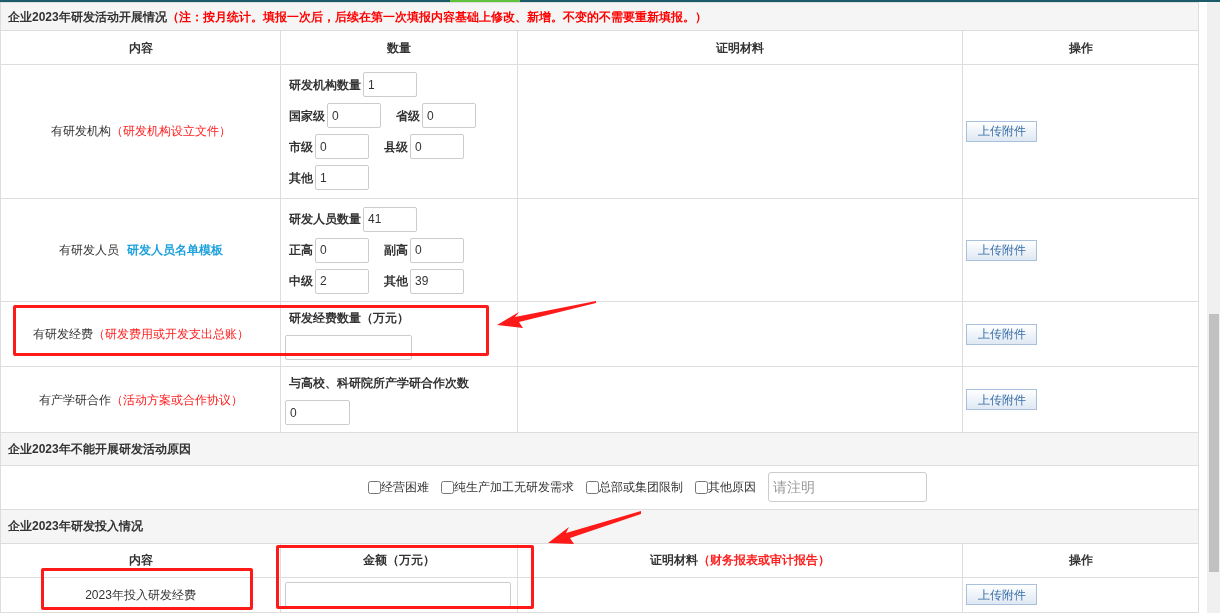  I want to click on remark-field: 请注明, so click(847, 487).